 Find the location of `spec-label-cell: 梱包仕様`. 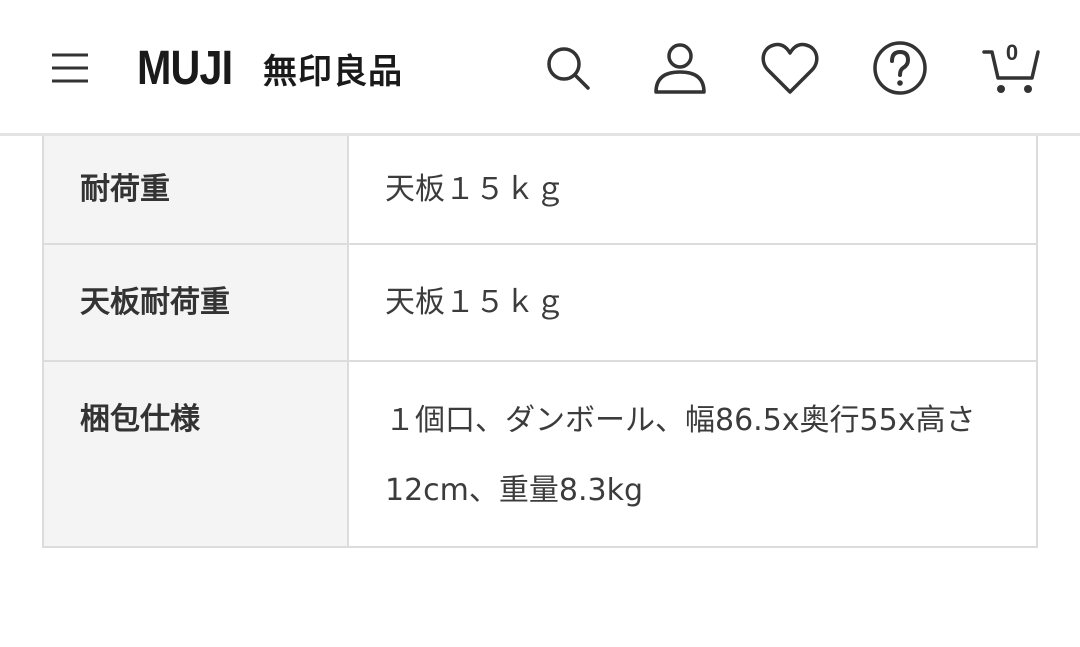

spec-label-cell: 梱包仕様 is located at coordinates (195, 454).